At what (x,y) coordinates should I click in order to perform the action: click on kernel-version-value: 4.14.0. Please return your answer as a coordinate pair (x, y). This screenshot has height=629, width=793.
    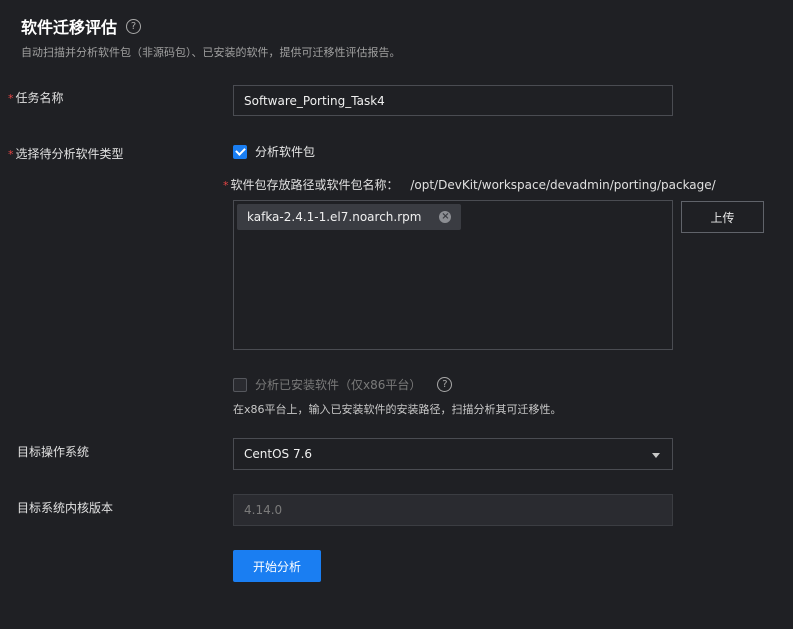
    Looking at the image, I should click on (263, 510).